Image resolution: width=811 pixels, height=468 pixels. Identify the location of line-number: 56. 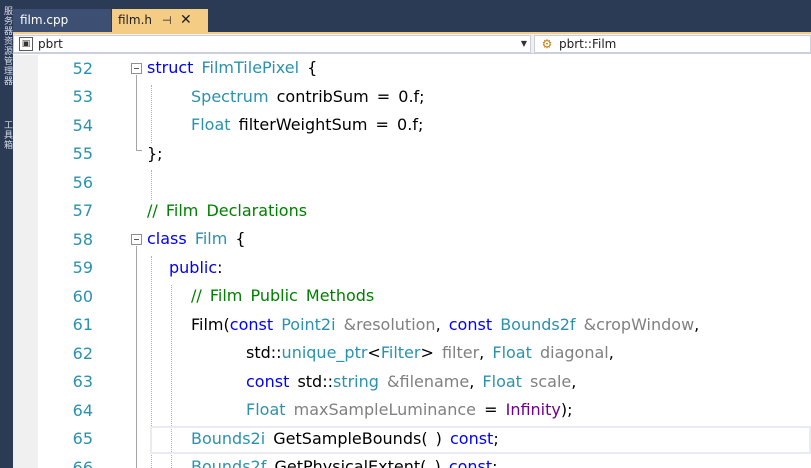
(82, 182).